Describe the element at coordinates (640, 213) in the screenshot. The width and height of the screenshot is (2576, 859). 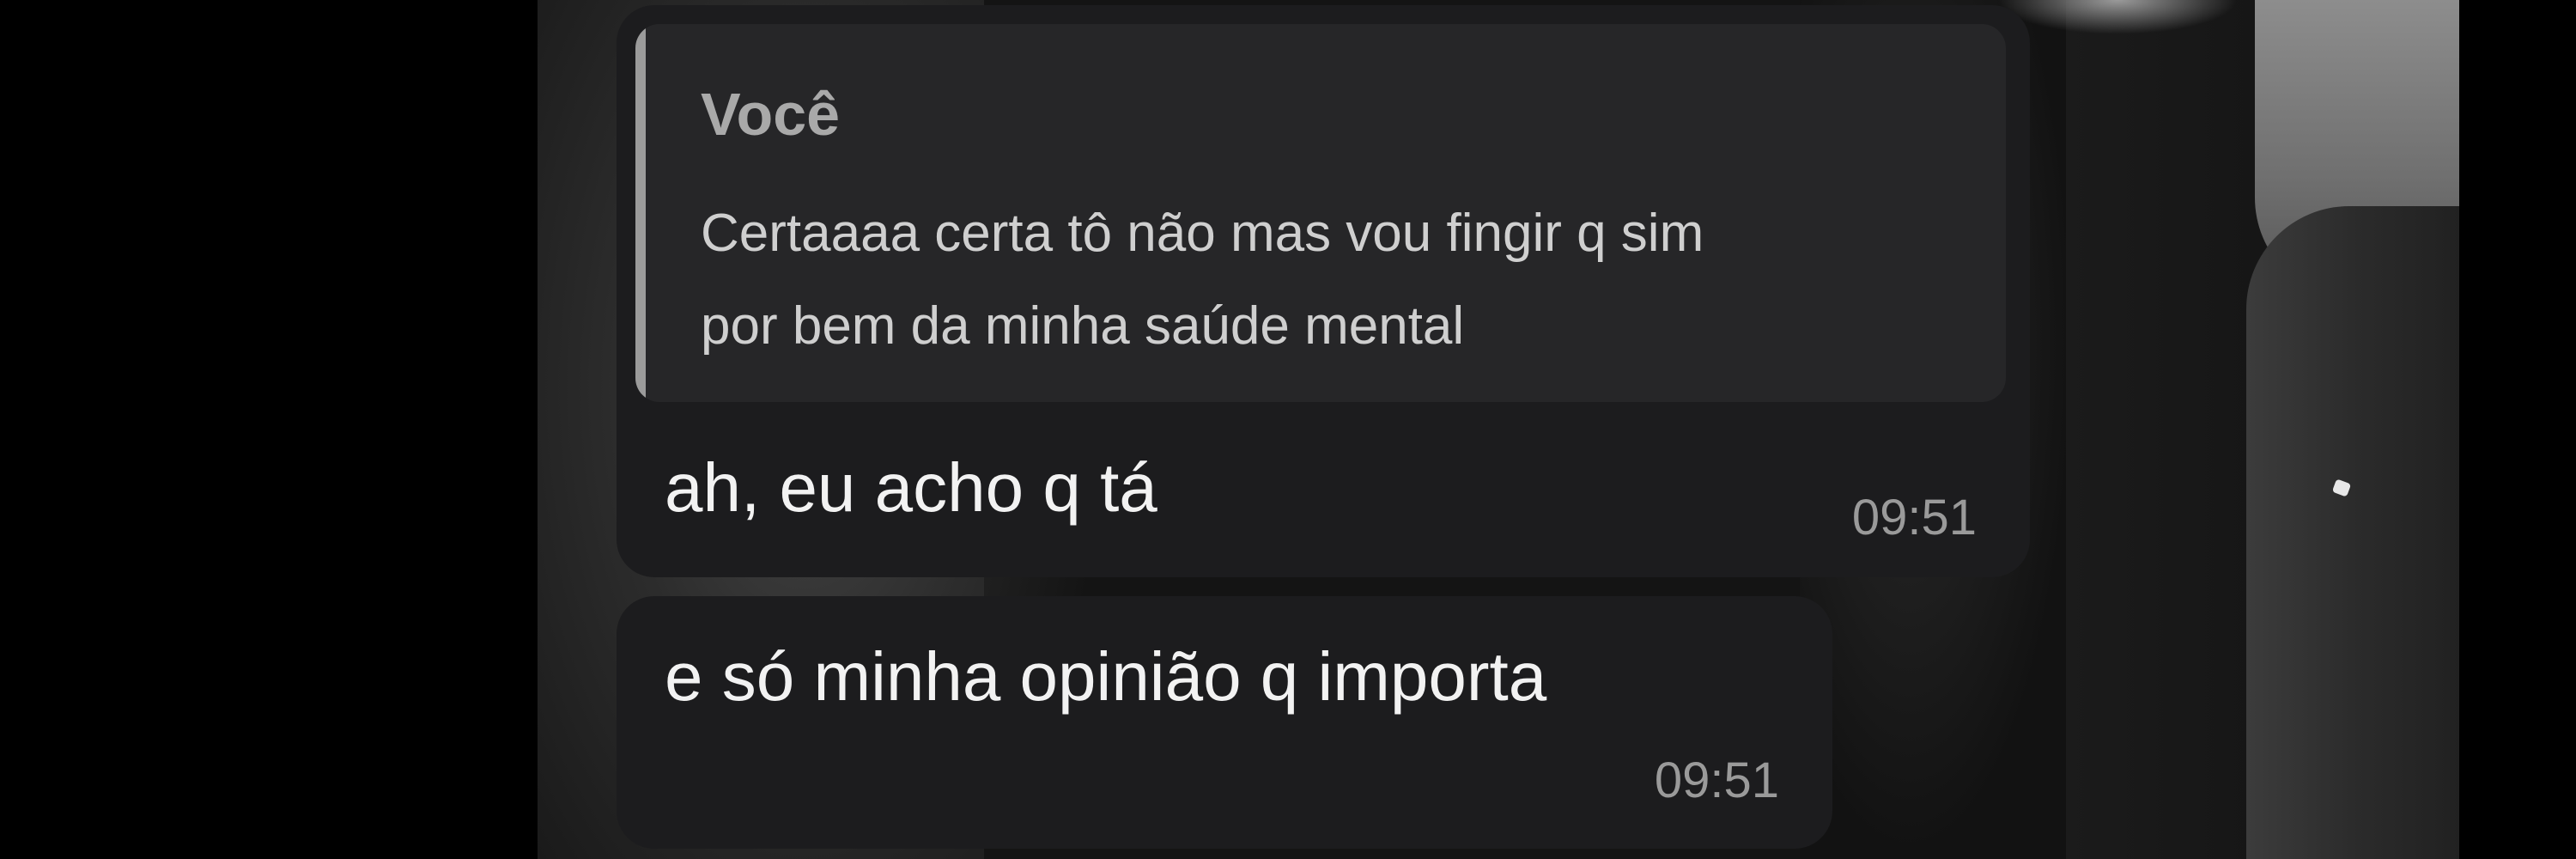
I see `reply-quote-bar` at that location.